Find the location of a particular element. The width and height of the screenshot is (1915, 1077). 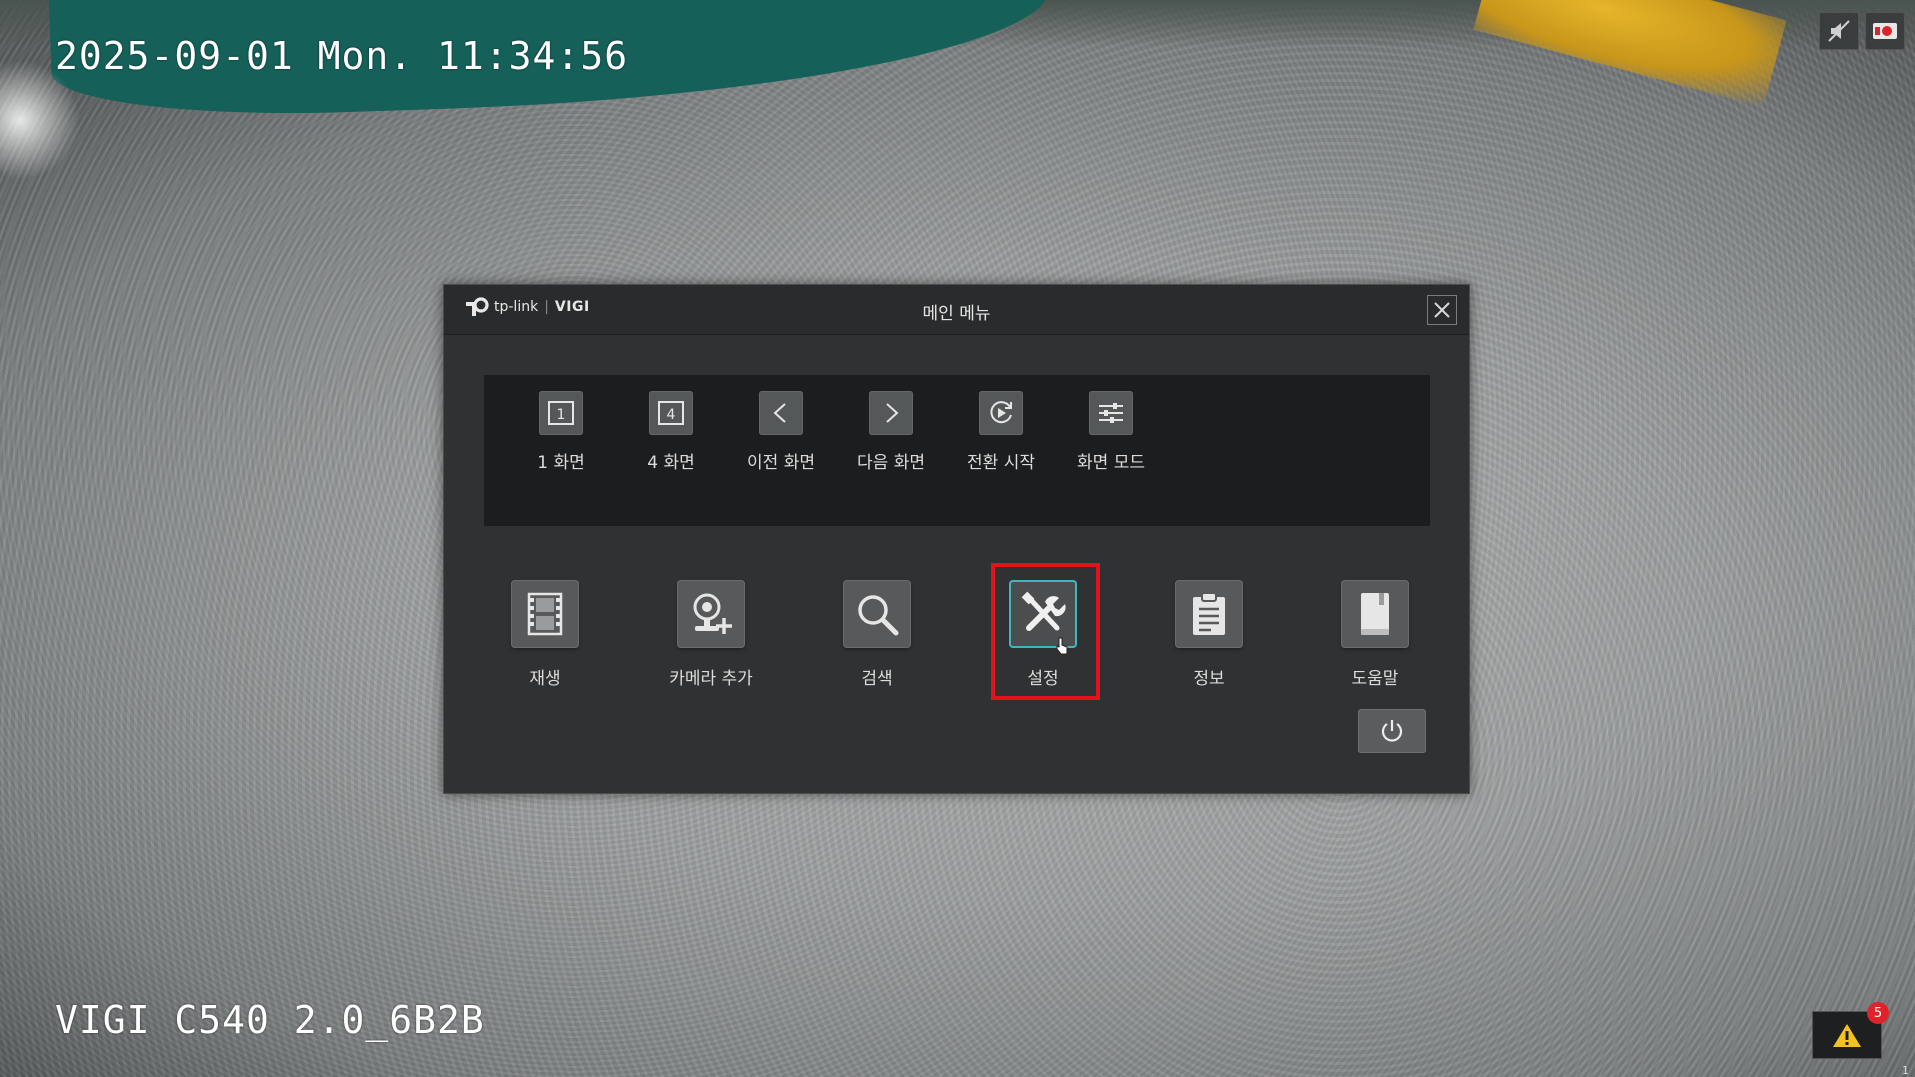

quick-label: 이전 화면 is located at coordinates (781, 463).